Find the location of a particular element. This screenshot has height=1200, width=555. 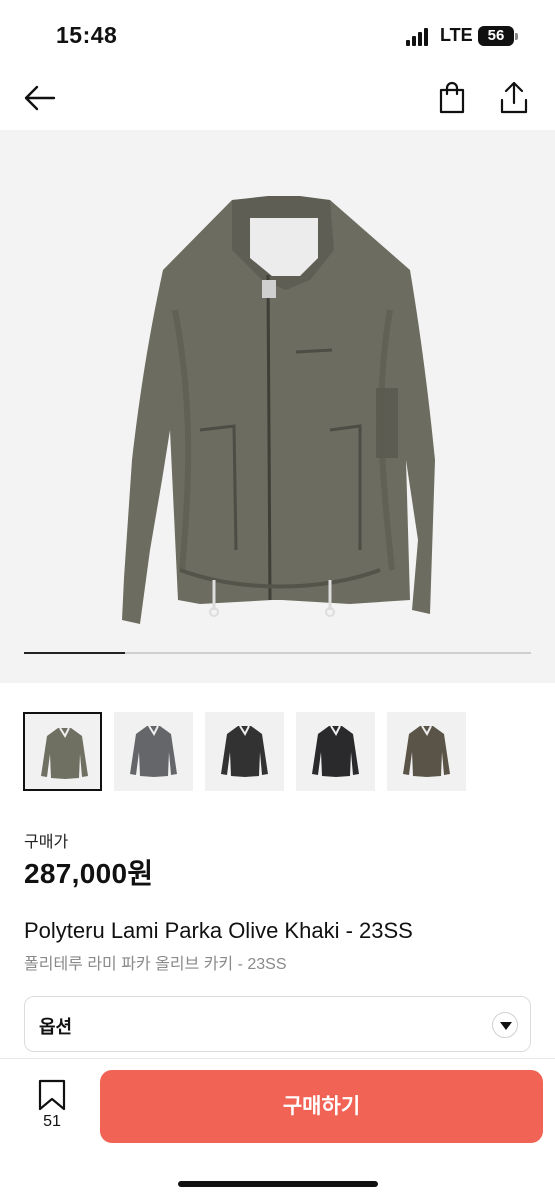

back-button is located at coordinates (40, 98).